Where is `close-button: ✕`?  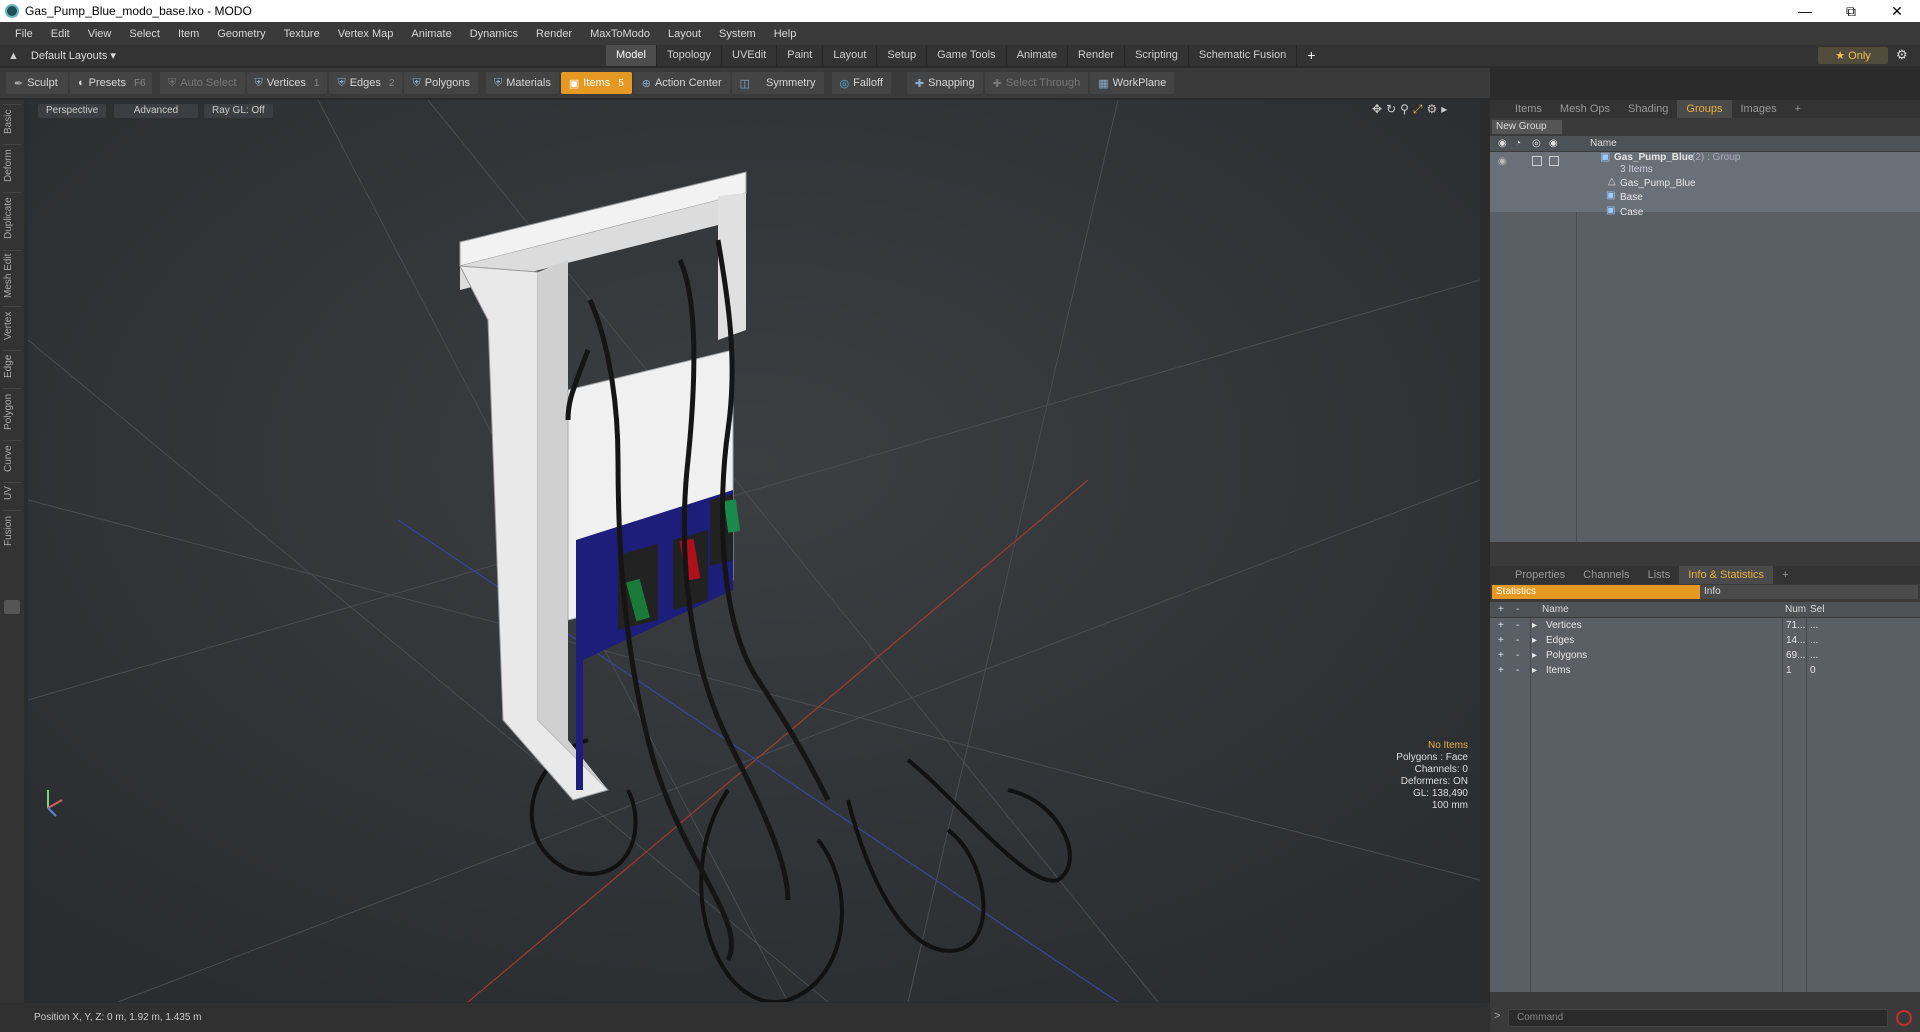 close-button: ✕ is located at coordinates (1897, 11).